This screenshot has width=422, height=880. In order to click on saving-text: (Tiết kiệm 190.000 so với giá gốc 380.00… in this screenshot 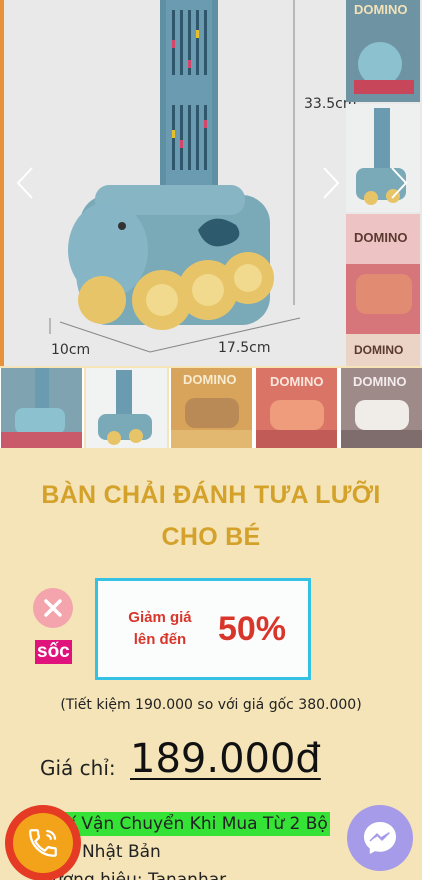, I will do `click(211, 705)`.